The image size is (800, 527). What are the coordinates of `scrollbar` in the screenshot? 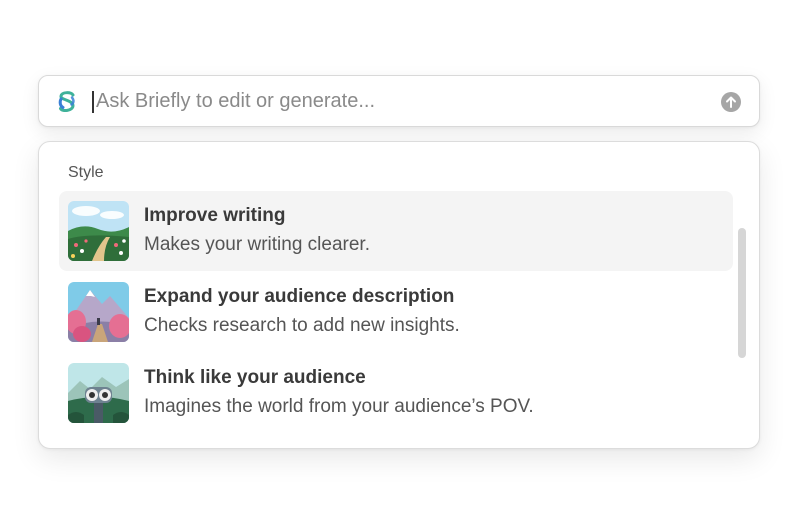 It's located at (742, 293).